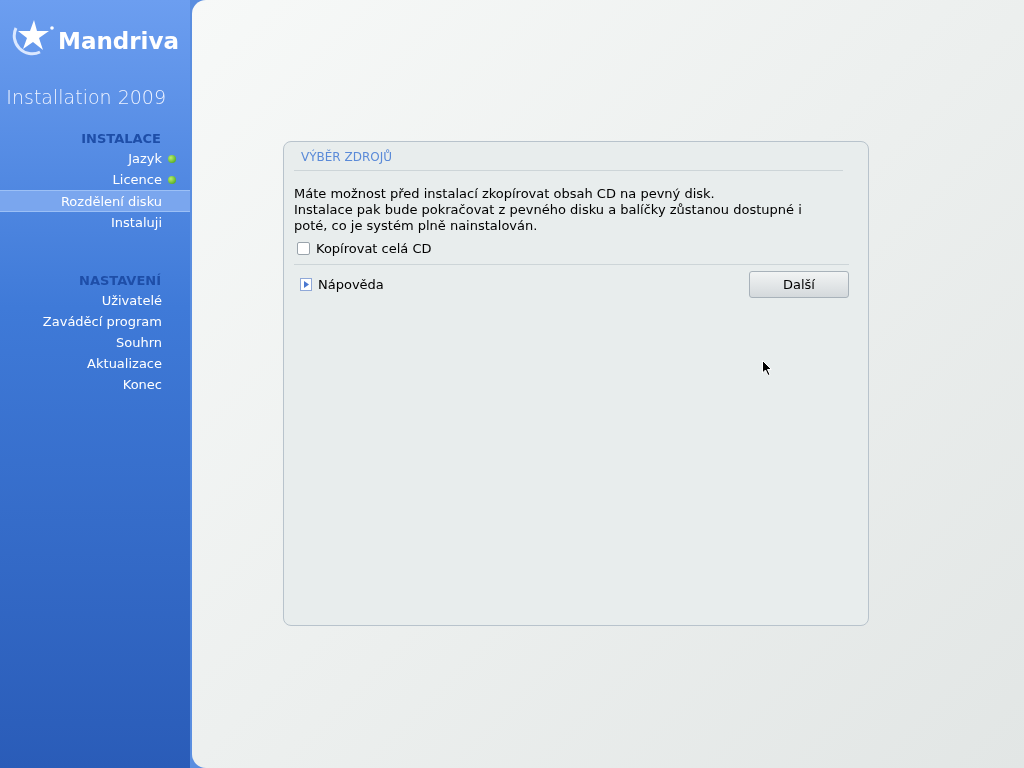  I want to click on step-item: Jazyk, so click(95, 158).